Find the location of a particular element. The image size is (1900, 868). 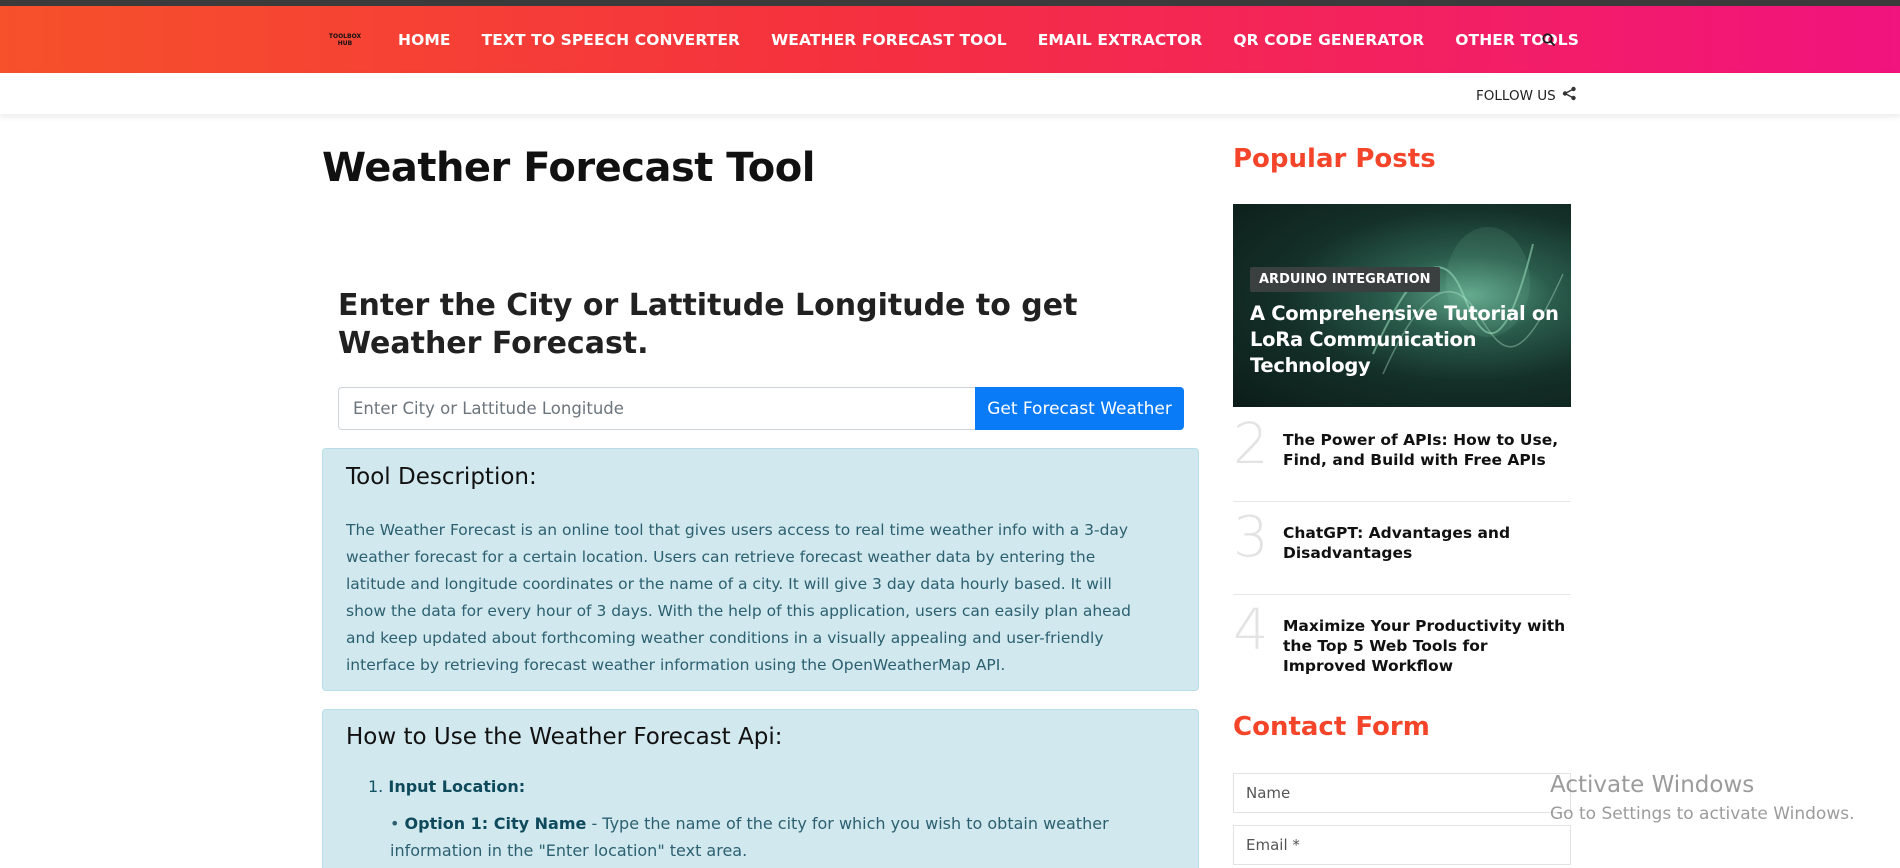

how-to-use-title: How to Use the Weather Forecast Api: is located at coordinates (564, 737).